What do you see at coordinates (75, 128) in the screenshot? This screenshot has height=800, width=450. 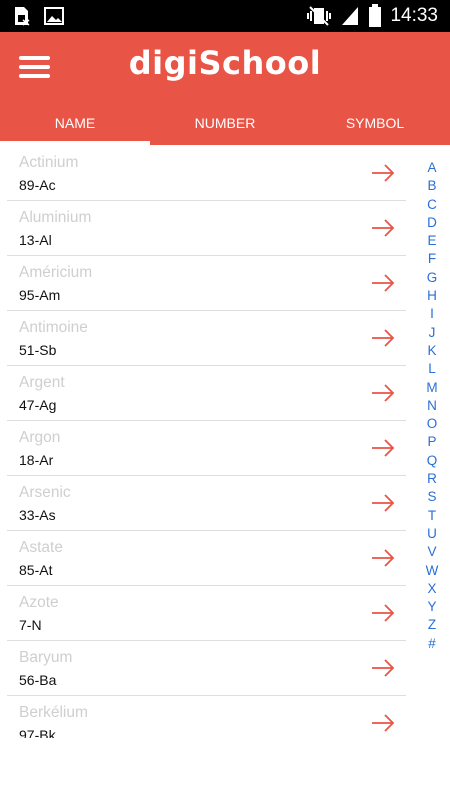 I see `tab-name: NAME` at bounding box center [75, 128].